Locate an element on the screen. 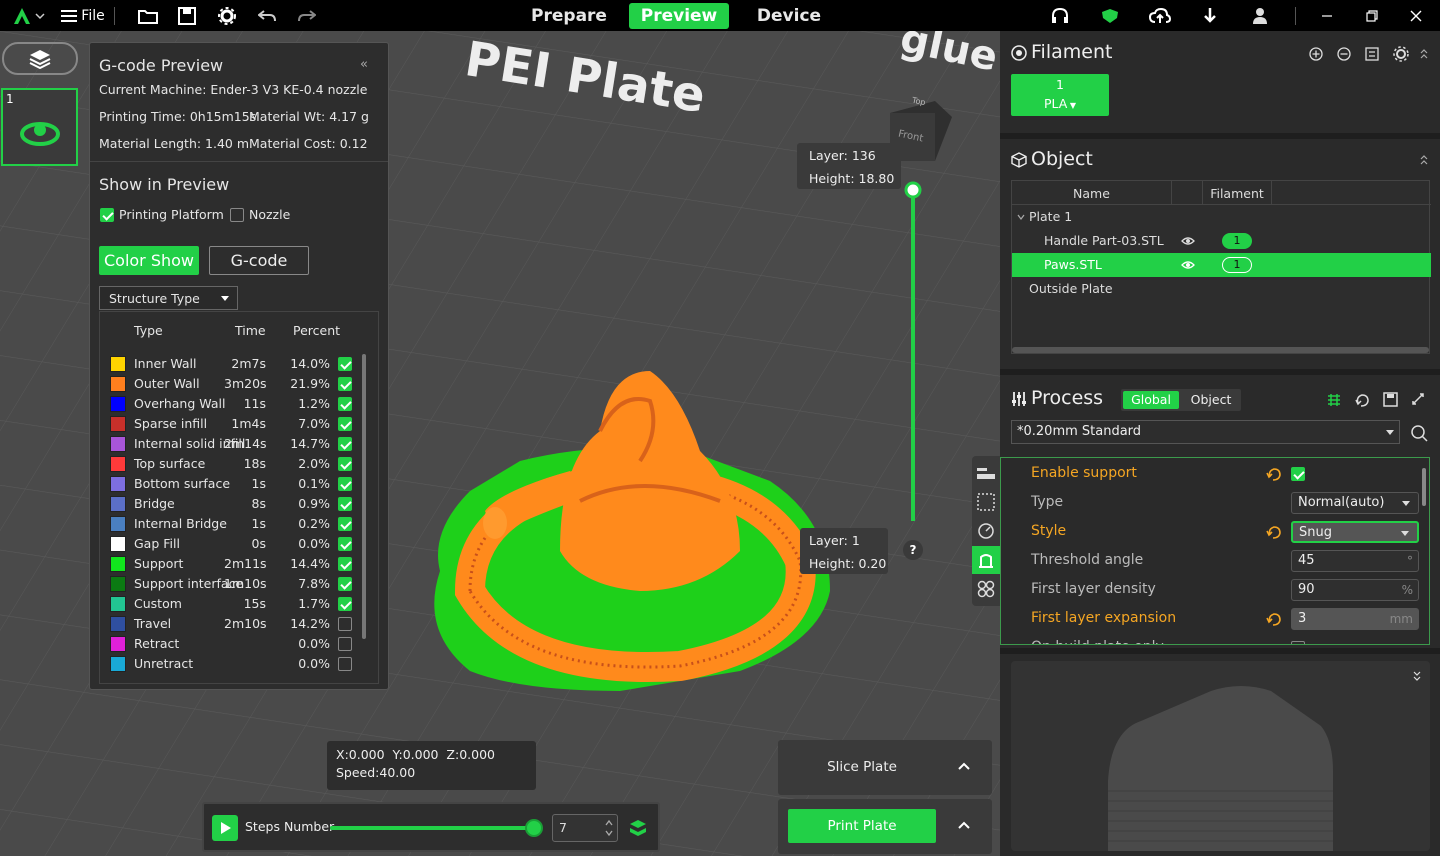 The height and width of the screenshot is (856, 1440). redo-icon is located at coordinates (307, 15).